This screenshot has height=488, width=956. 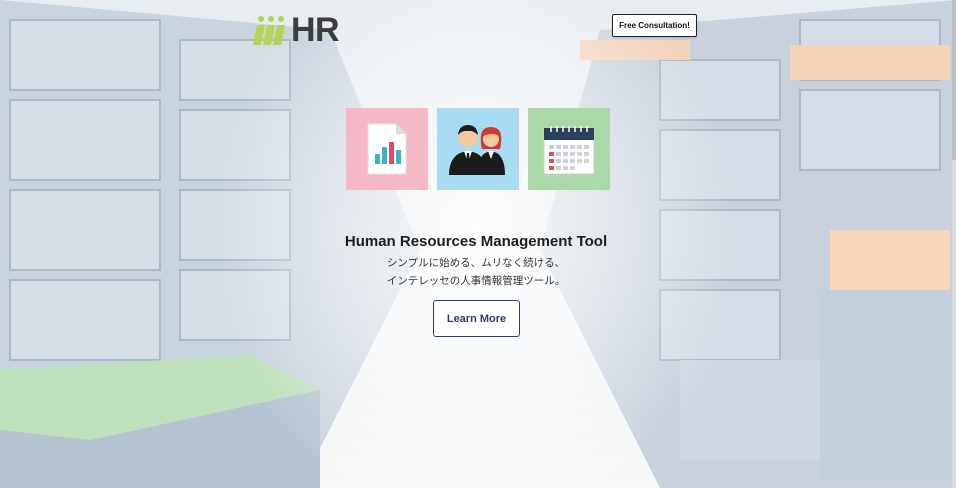 I want to click on hero-title: Human Resources Management Tool, so click(x=476, y=241).